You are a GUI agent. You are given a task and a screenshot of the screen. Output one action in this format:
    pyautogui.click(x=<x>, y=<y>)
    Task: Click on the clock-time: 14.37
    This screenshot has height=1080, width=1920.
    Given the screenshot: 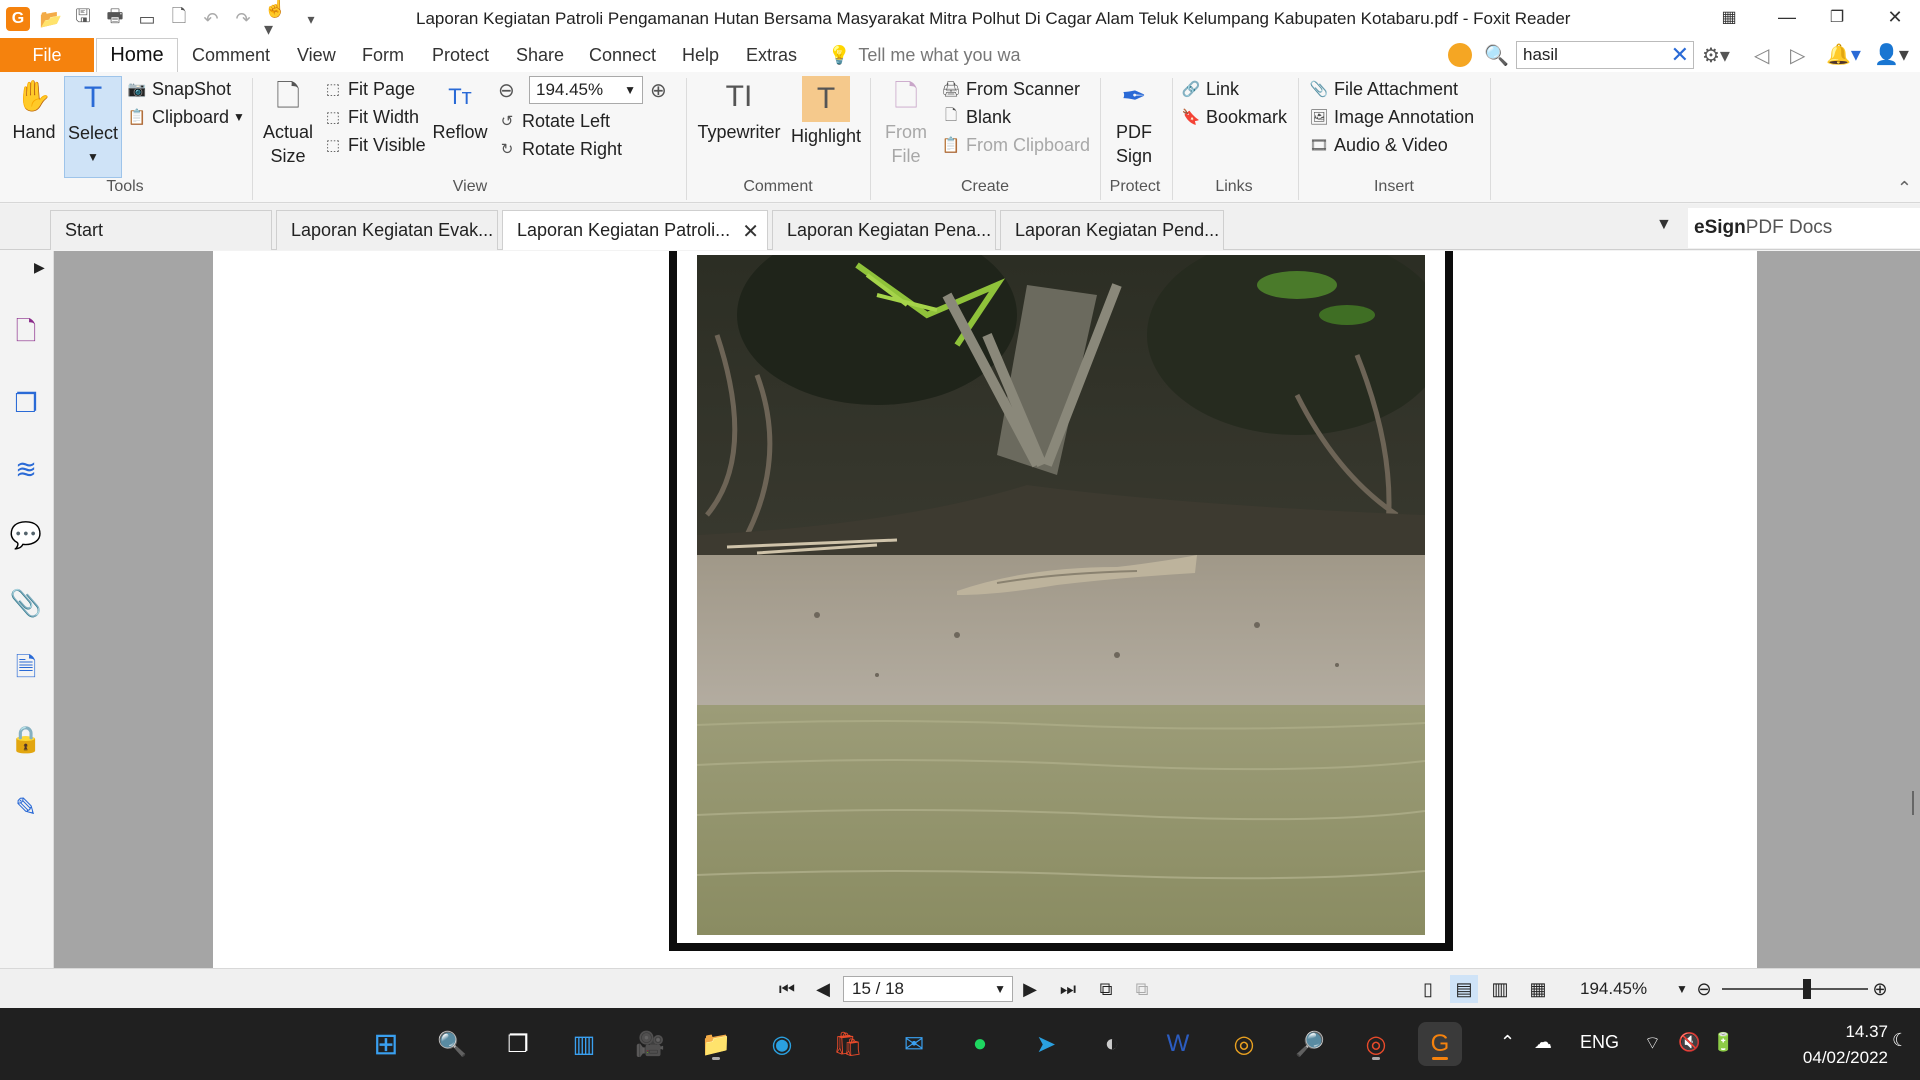 What is the action you would take?
    pyautogui.click(x=1850, y=1032)
    